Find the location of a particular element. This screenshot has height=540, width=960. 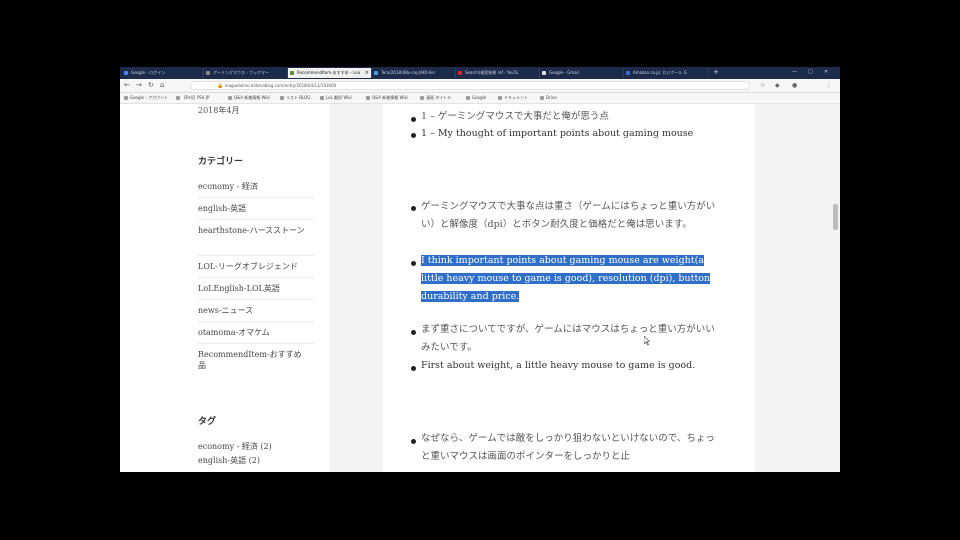

bookmark-item: Google is located at coordinates (476, 98).